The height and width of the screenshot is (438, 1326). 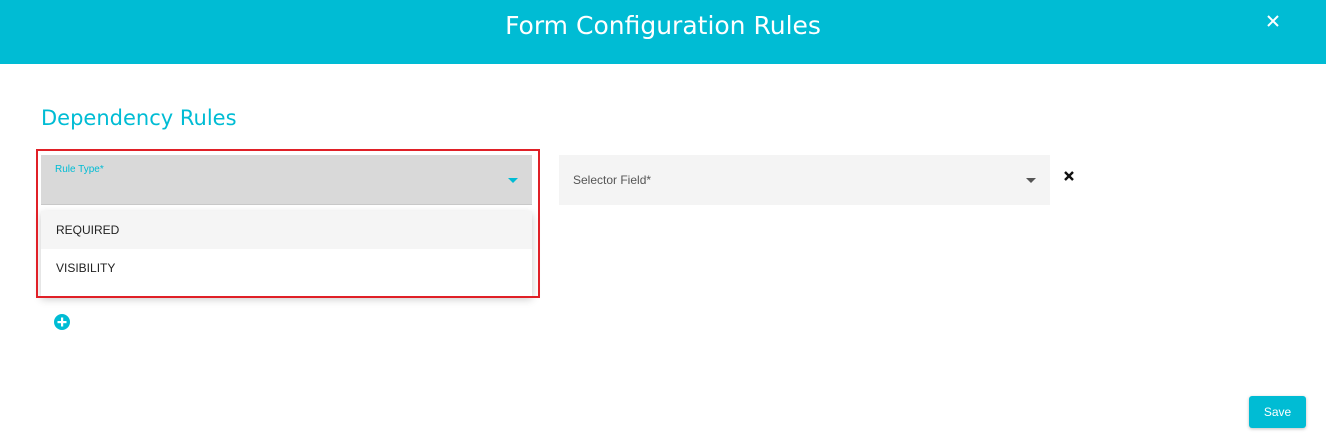 What do you see at coordinates (62, 322) in the screenshot?
I see `add-circle-icon` at bounding box center [62, 322].